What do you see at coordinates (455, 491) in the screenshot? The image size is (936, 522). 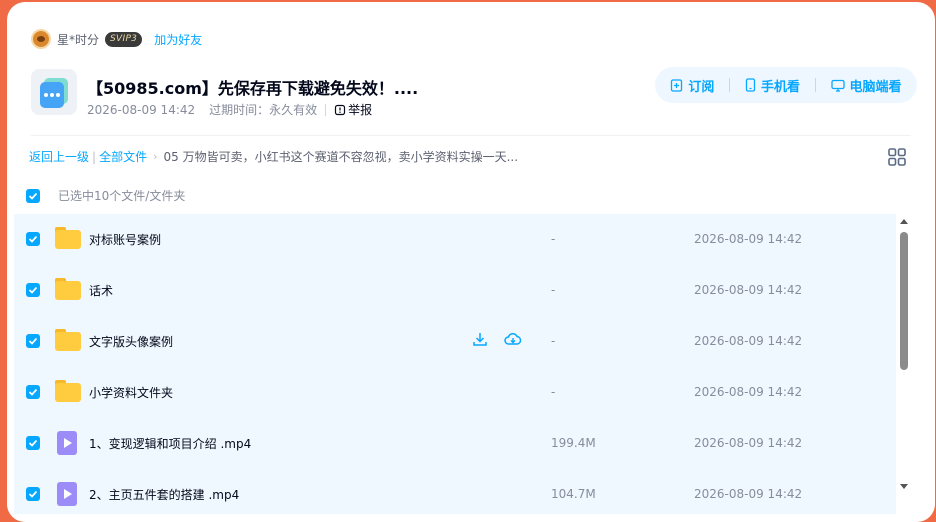 I see `file-row: 2、主页五件套的搭建 .mp4 104.7M 2026-08-09 14:42` at bounding box center [455, 491].